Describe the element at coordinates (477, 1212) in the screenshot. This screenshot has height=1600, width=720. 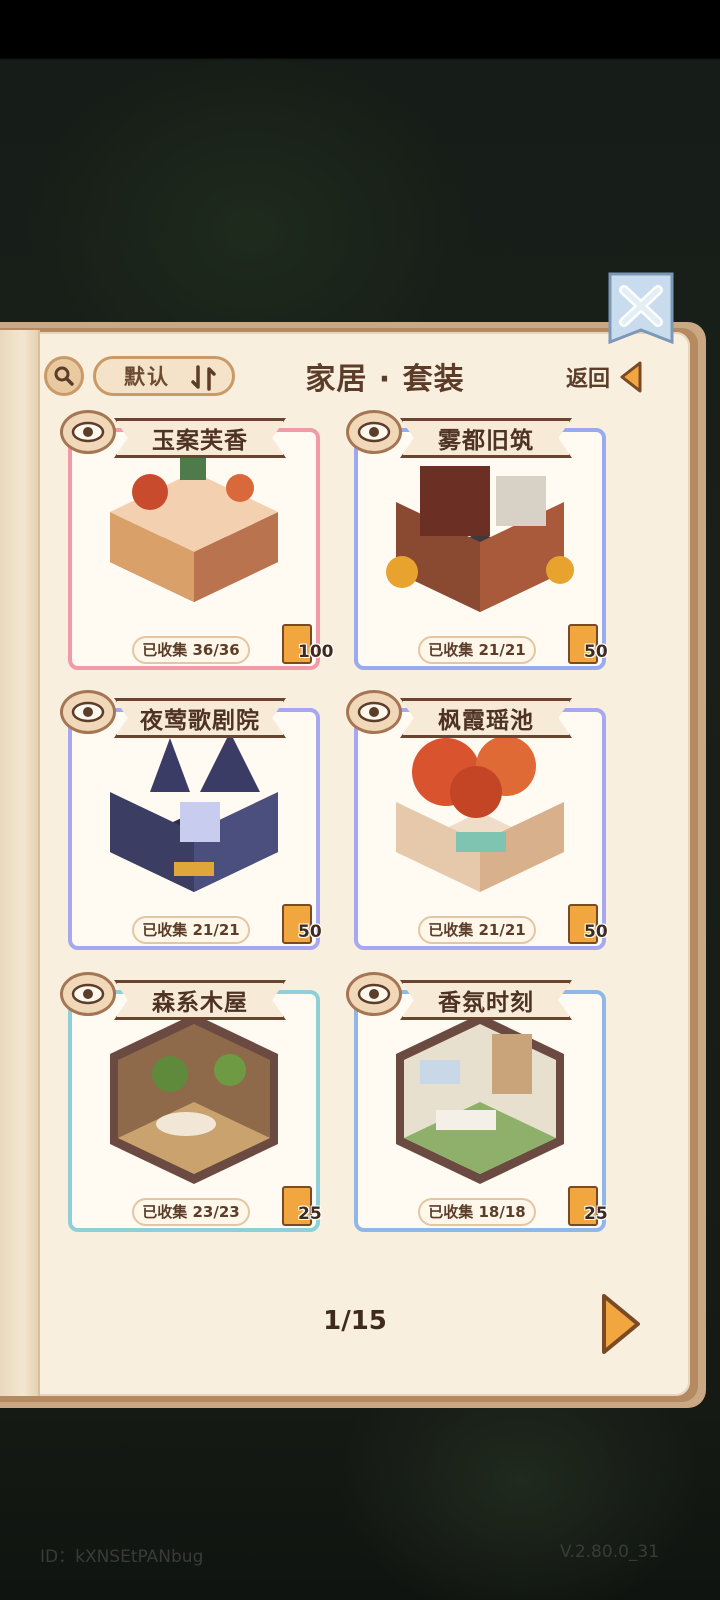
I see `collect-progress: 已收集 18/18` at that location.